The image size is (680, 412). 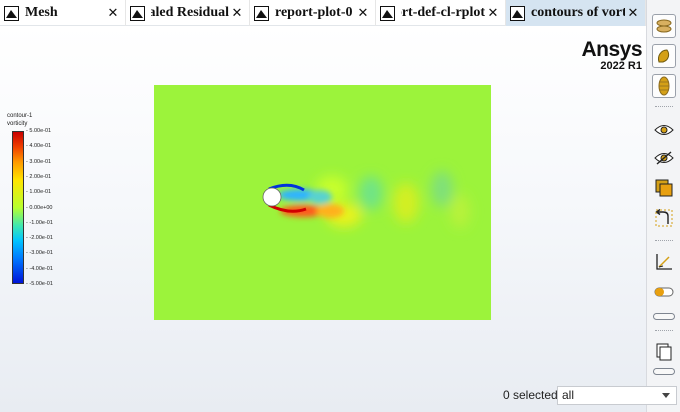 I want to click on colorbar-tick-label: - 2.00e-01, so click(x=39, y=176).